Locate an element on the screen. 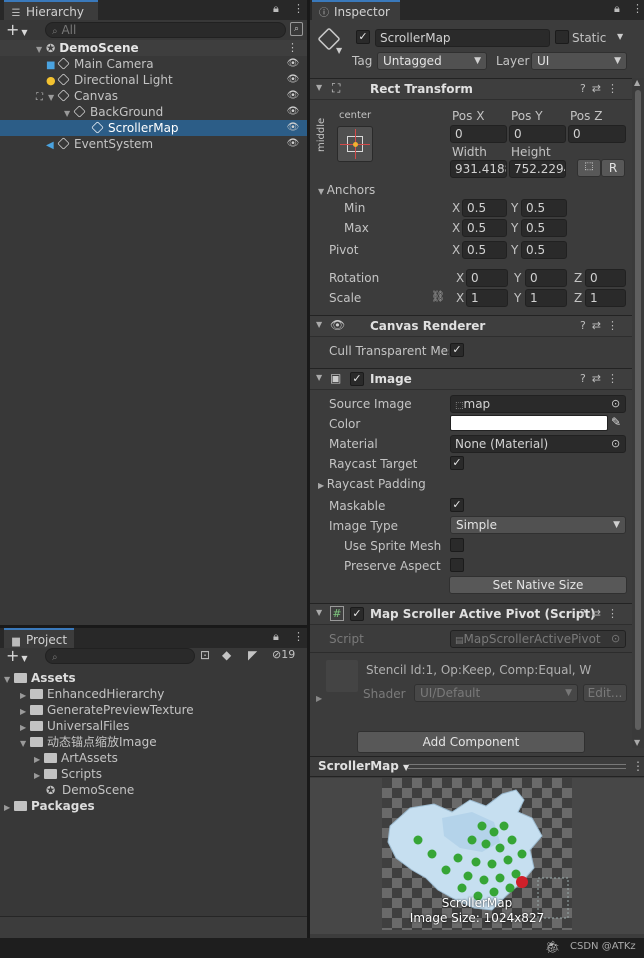 The width and height of the screenshot is (644, 958). hierarchy-item-background: ▼ BackGround 👁 is located at coordinates (153, 112).